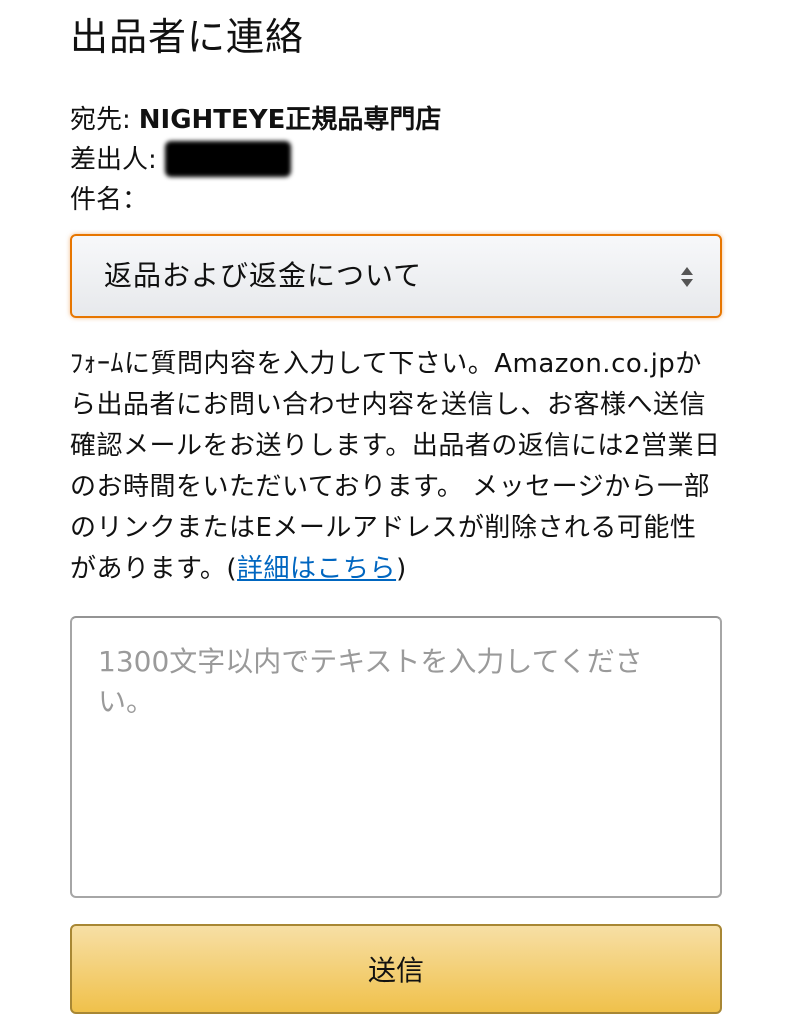 Image resolution: width=792 pixels, height=1024 pixels. Describe the element at coordinates (401, 569) in the screenshot. I see `description-closing: )` at that location.